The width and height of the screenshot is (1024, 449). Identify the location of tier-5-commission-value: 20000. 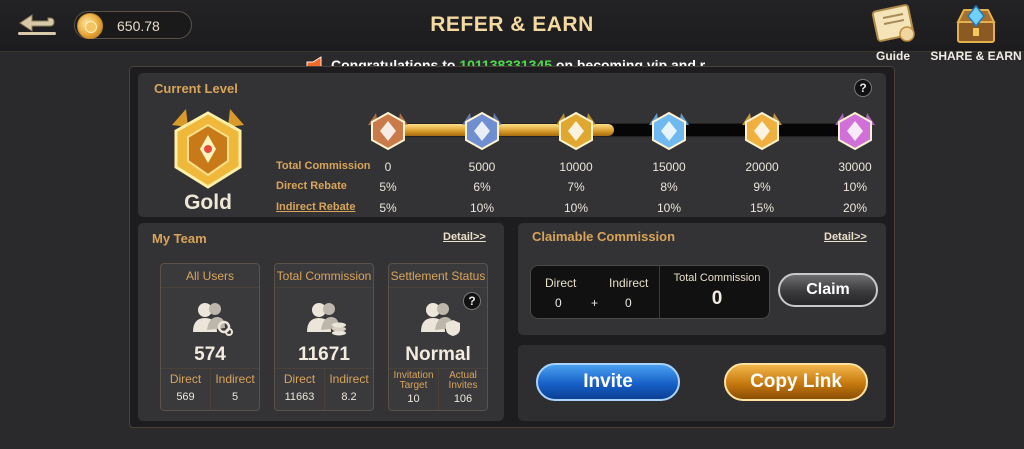
(762, 167).